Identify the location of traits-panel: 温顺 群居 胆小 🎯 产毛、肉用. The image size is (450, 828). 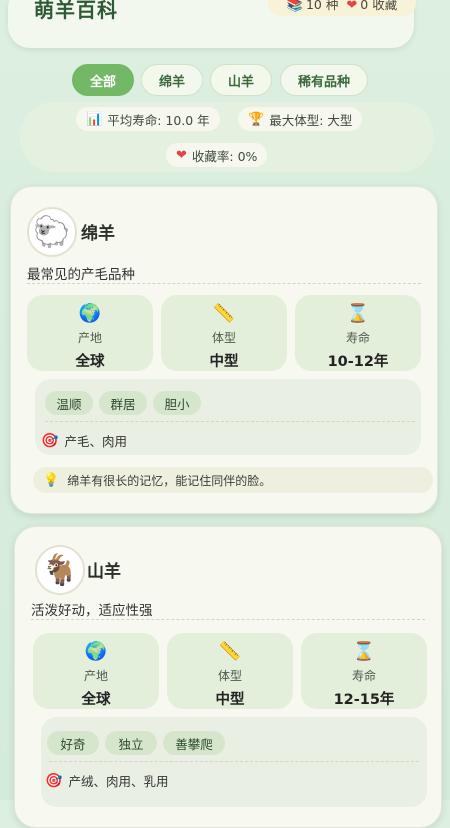
(228, 417).